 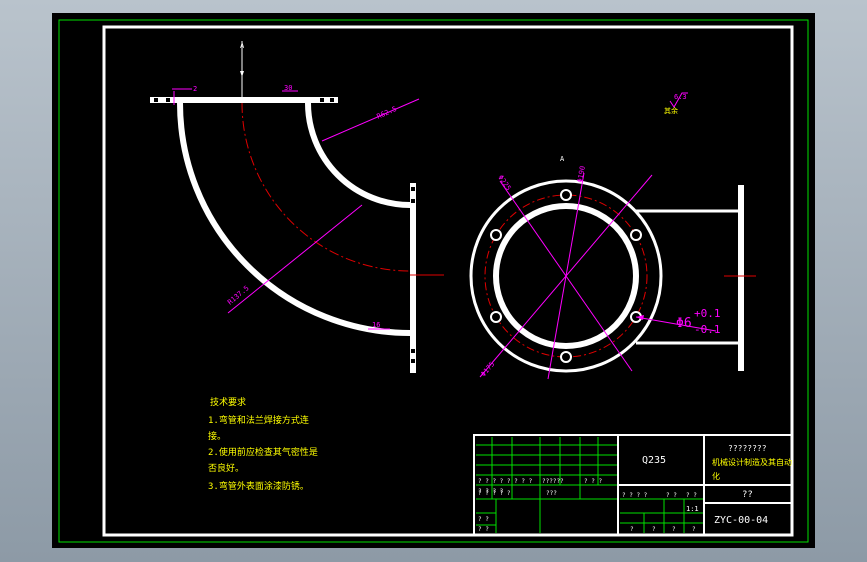 What do you see at coordinates (752, 462) in the screenshot?
I see `company-line-2: 机械设计制造及其自动` at bounding box center [752, 462].